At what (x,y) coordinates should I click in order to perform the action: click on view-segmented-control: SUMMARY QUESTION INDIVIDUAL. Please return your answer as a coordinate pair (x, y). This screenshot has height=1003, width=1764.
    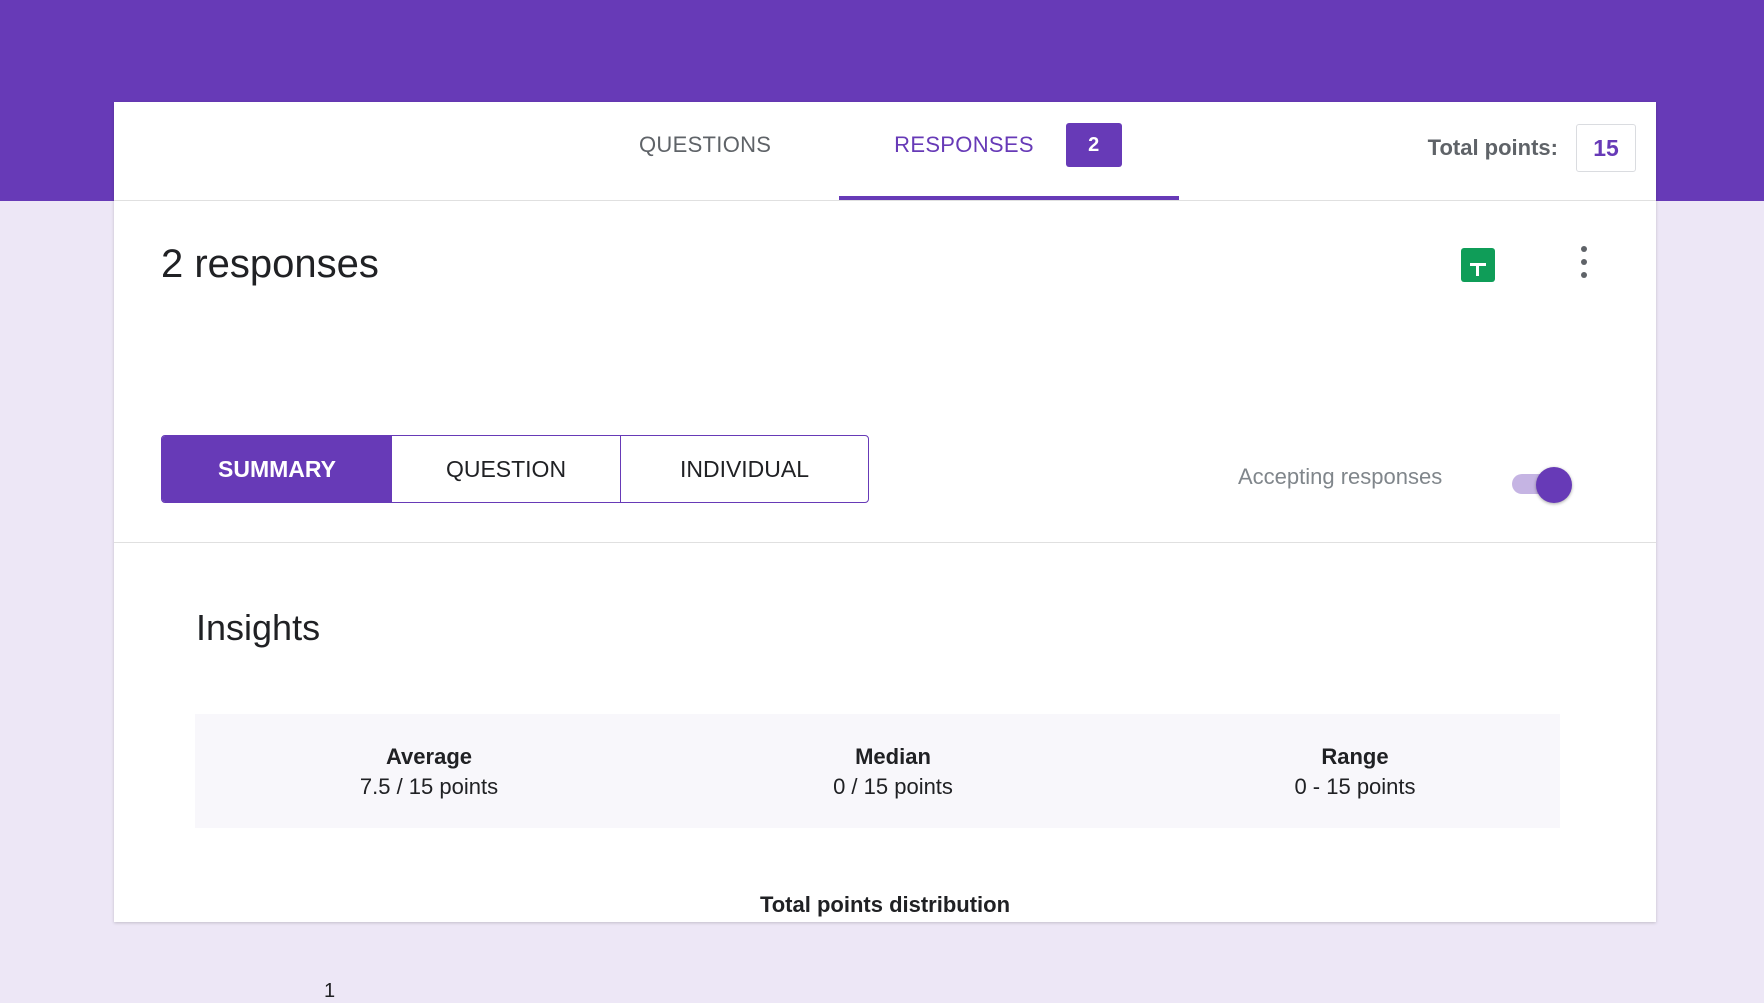
    Looking at the image, I should click on (515, 469).